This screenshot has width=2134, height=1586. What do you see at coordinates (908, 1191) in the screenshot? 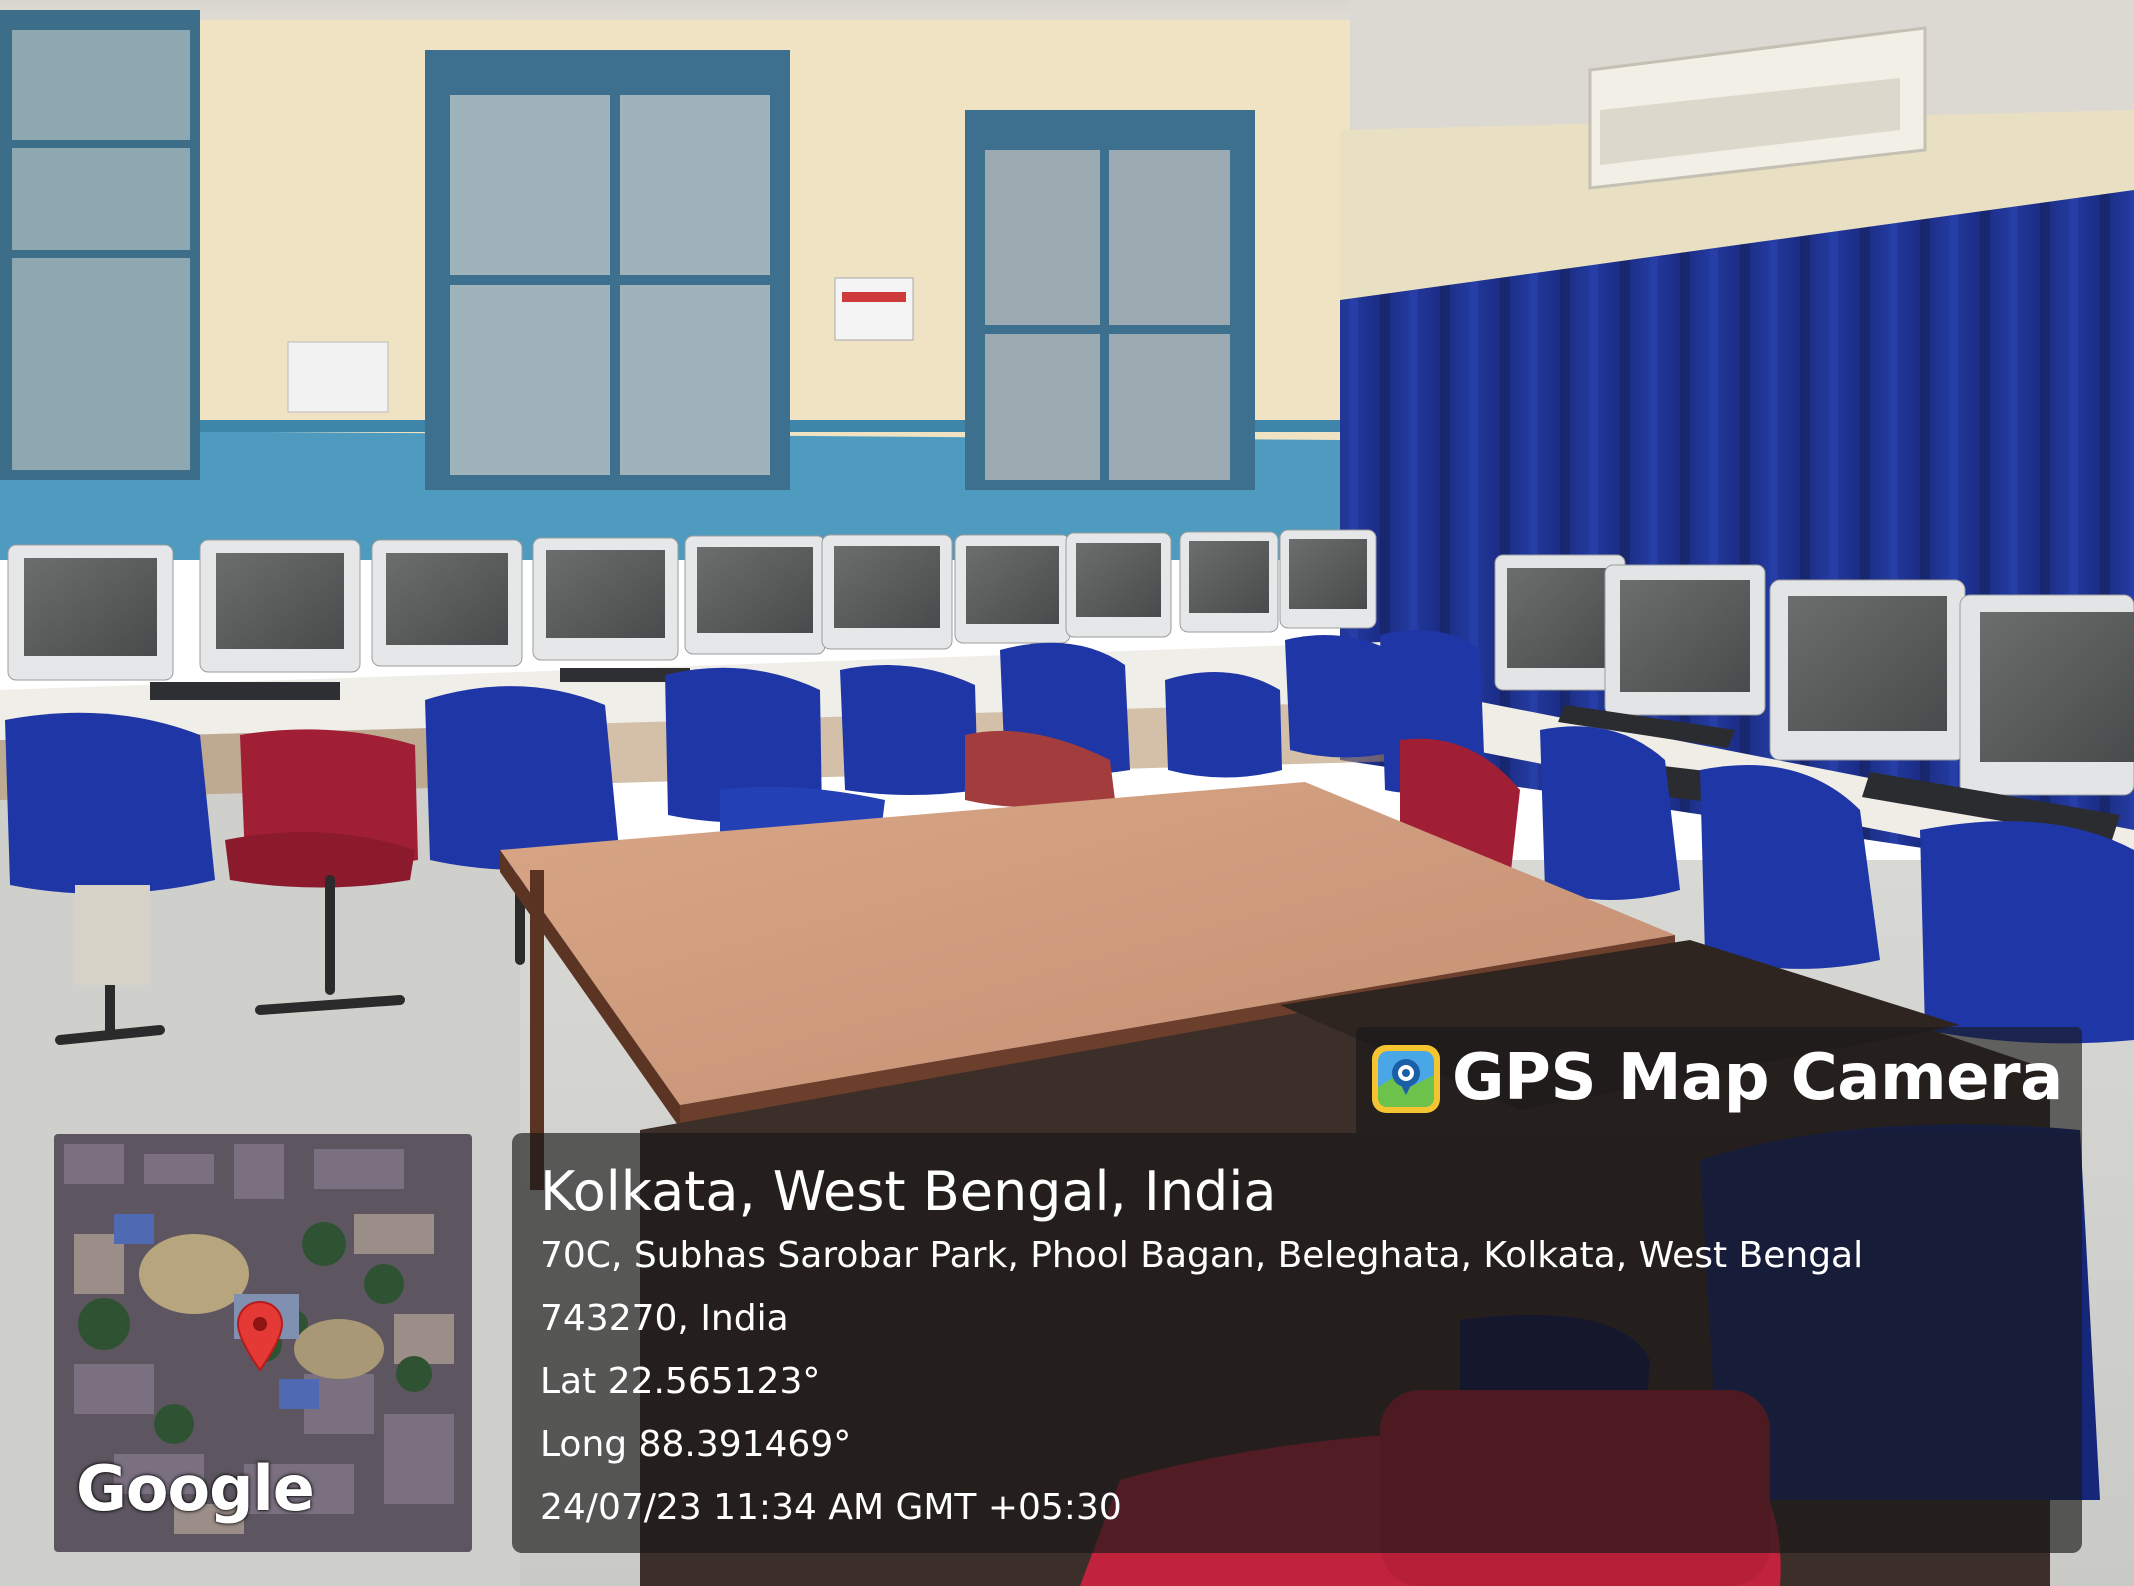
I see `location-title: Kolkata, West Bengal, India` at bounding box center [908, 1191].